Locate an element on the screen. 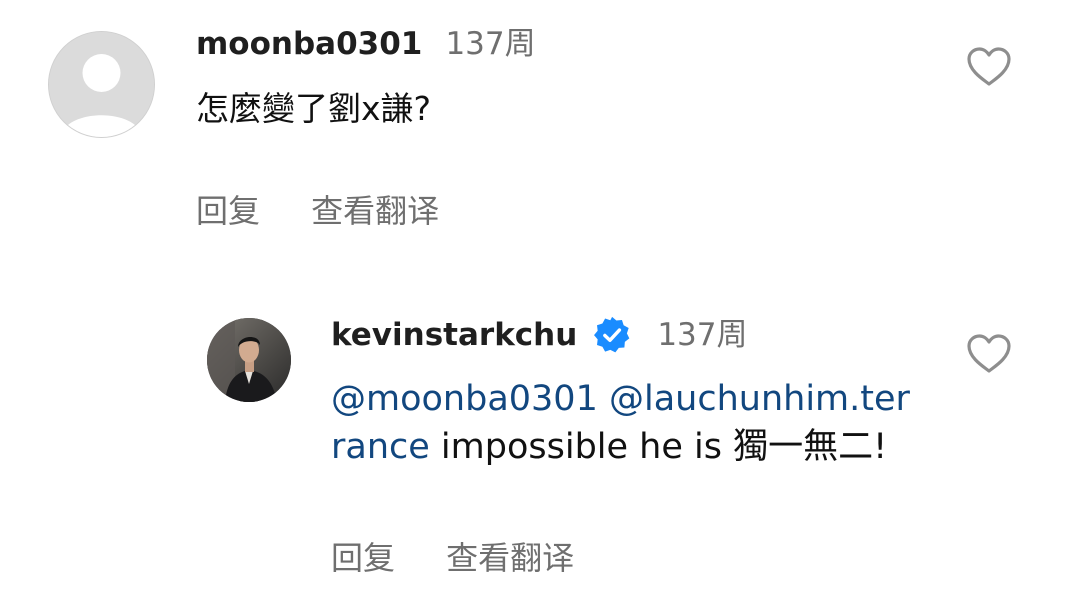 Image resolution: width=1080 pixels, height=612 pixels. reply-avatar is located at coordinates (249, 360).